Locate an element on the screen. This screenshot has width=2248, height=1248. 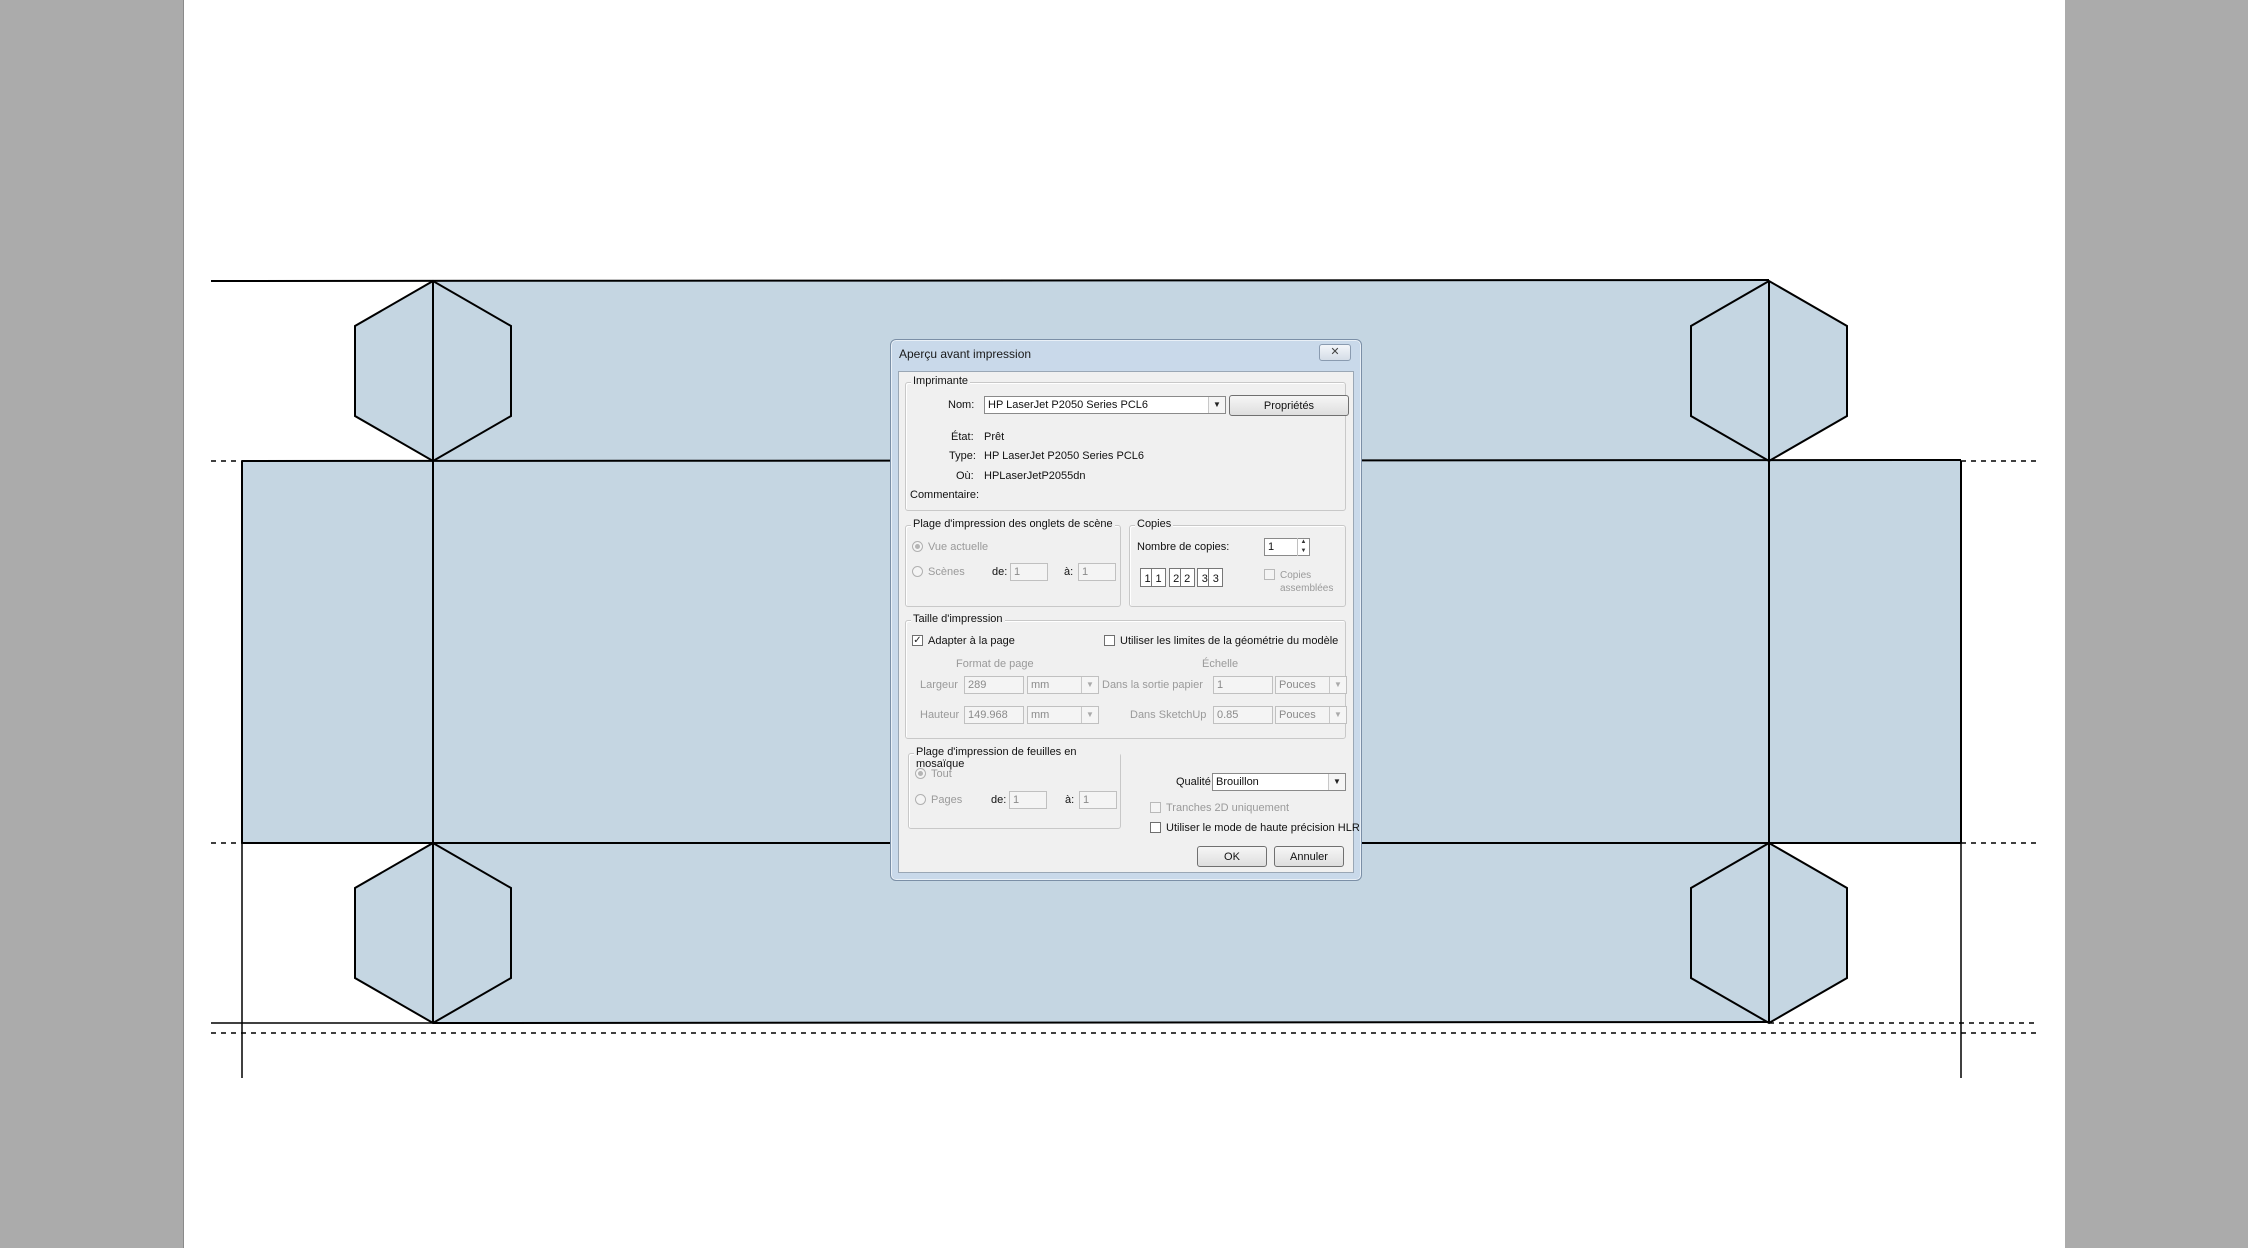
collate-pages-icon: 11 22 33 is located at coordinates (1182, 577).